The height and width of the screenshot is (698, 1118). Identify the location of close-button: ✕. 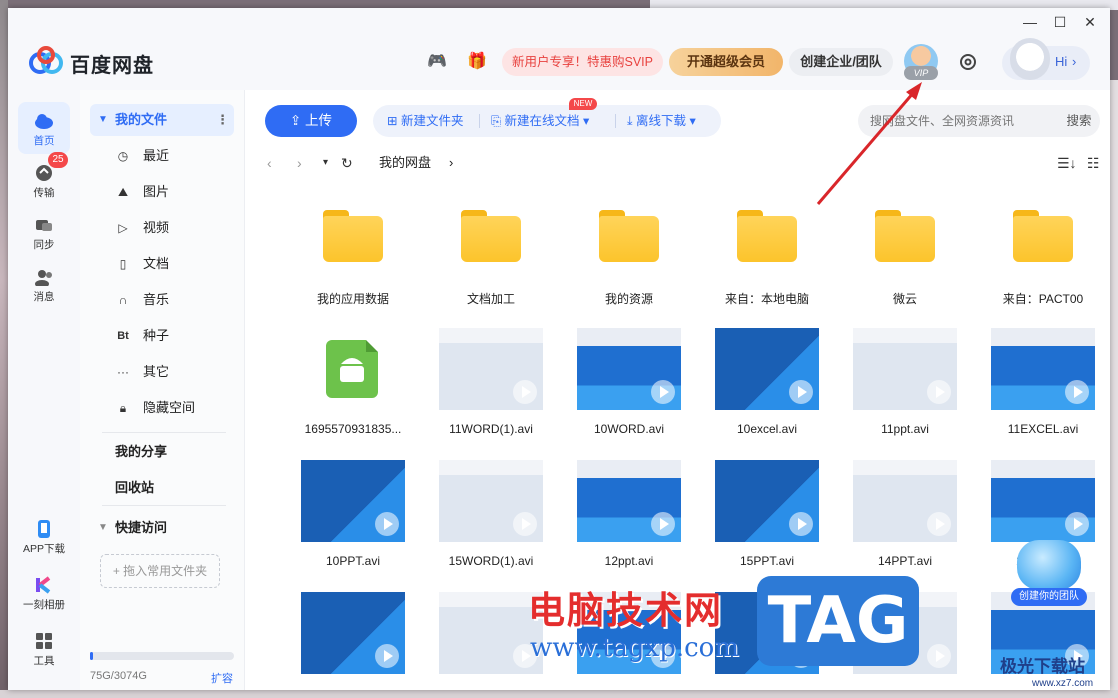
(1090, 22).